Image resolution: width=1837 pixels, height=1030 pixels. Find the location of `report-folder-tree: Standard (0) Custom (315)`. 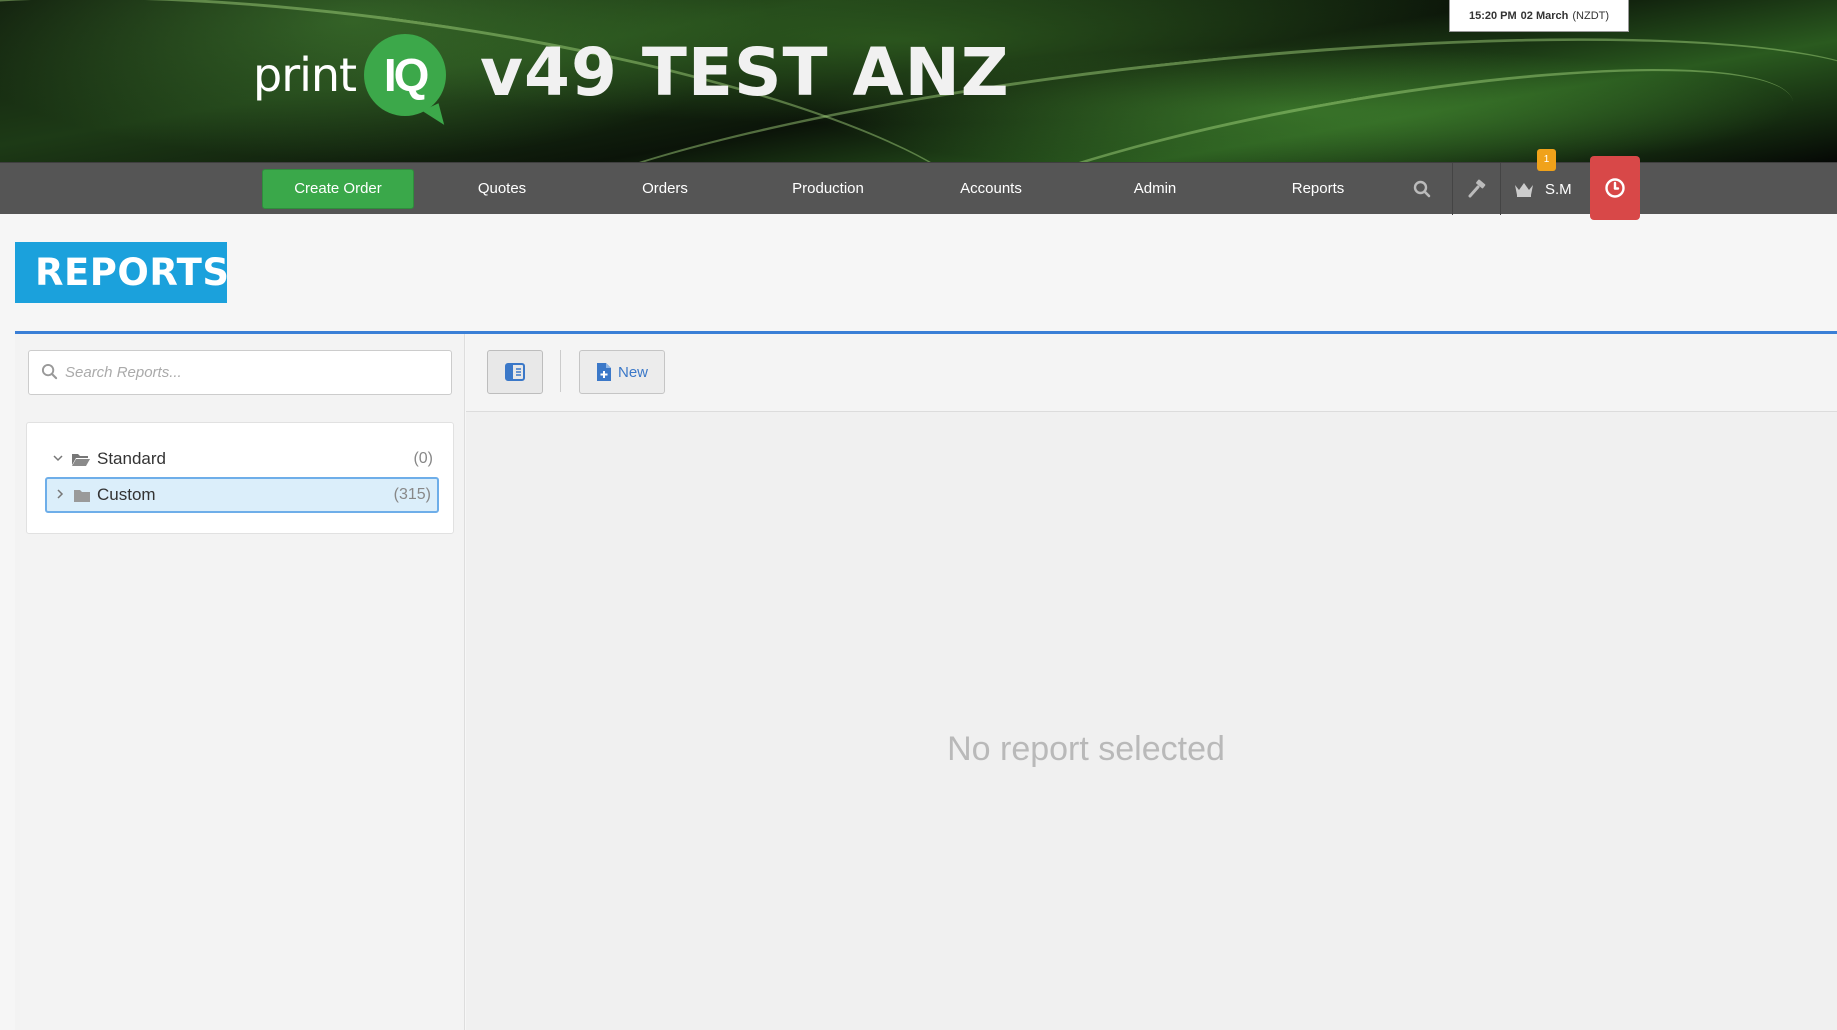

report-folder-tree: Standard (0) Custom (315) is located at coordinates (240, 478).